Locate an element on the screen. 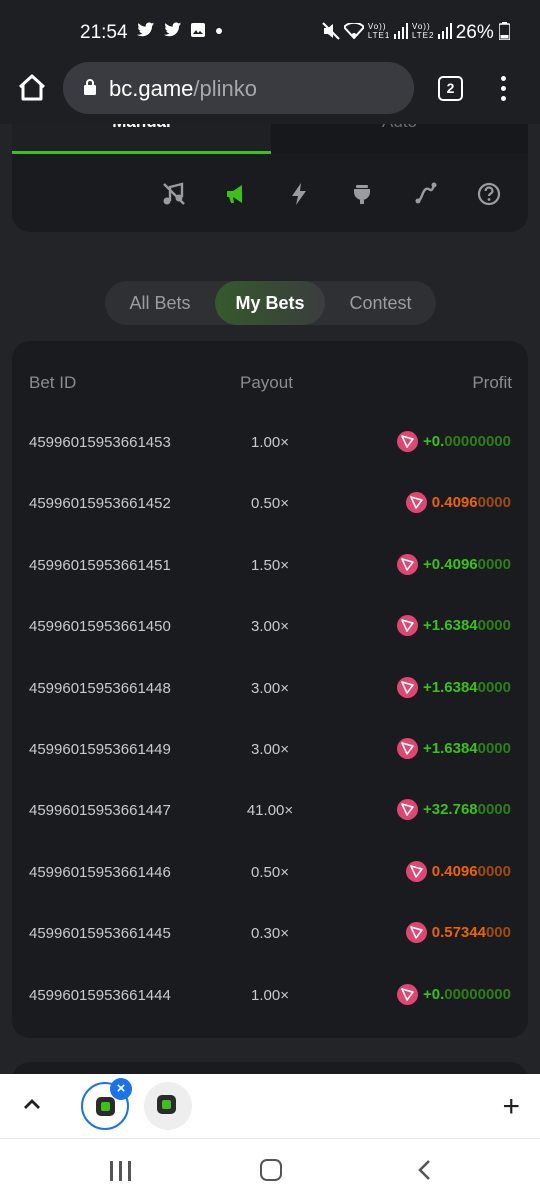 The image size is (540, 1200). mute-icon is located at coordinates (330, 31).